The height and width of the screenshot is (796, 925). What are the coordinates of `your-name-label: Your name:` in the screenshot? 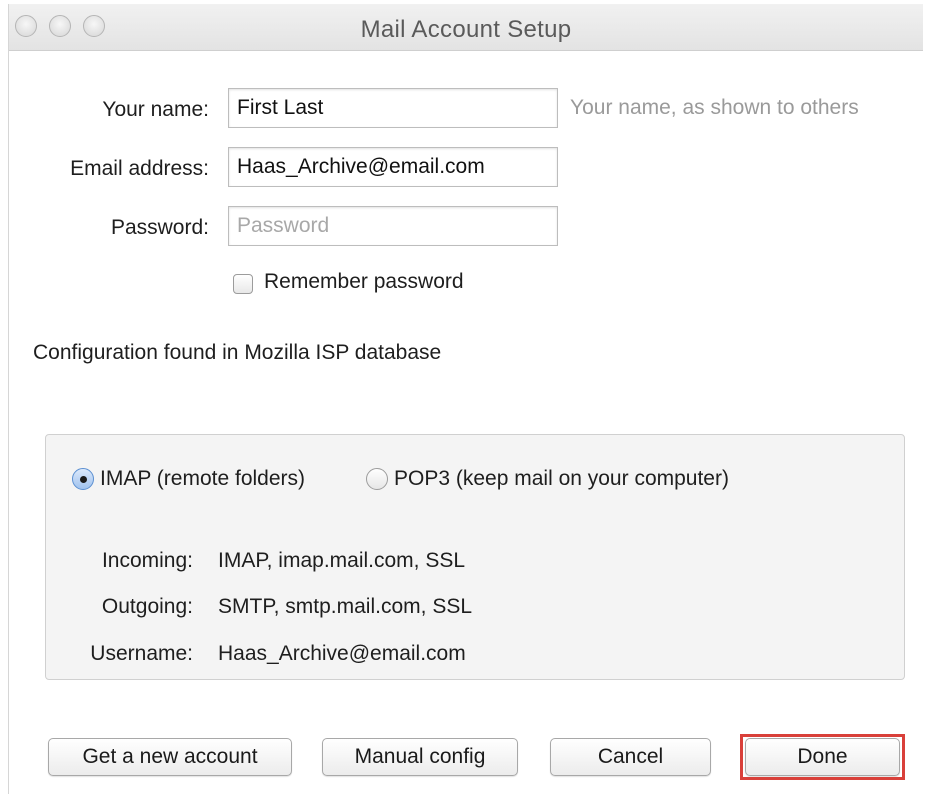 It's located at (155, 109).